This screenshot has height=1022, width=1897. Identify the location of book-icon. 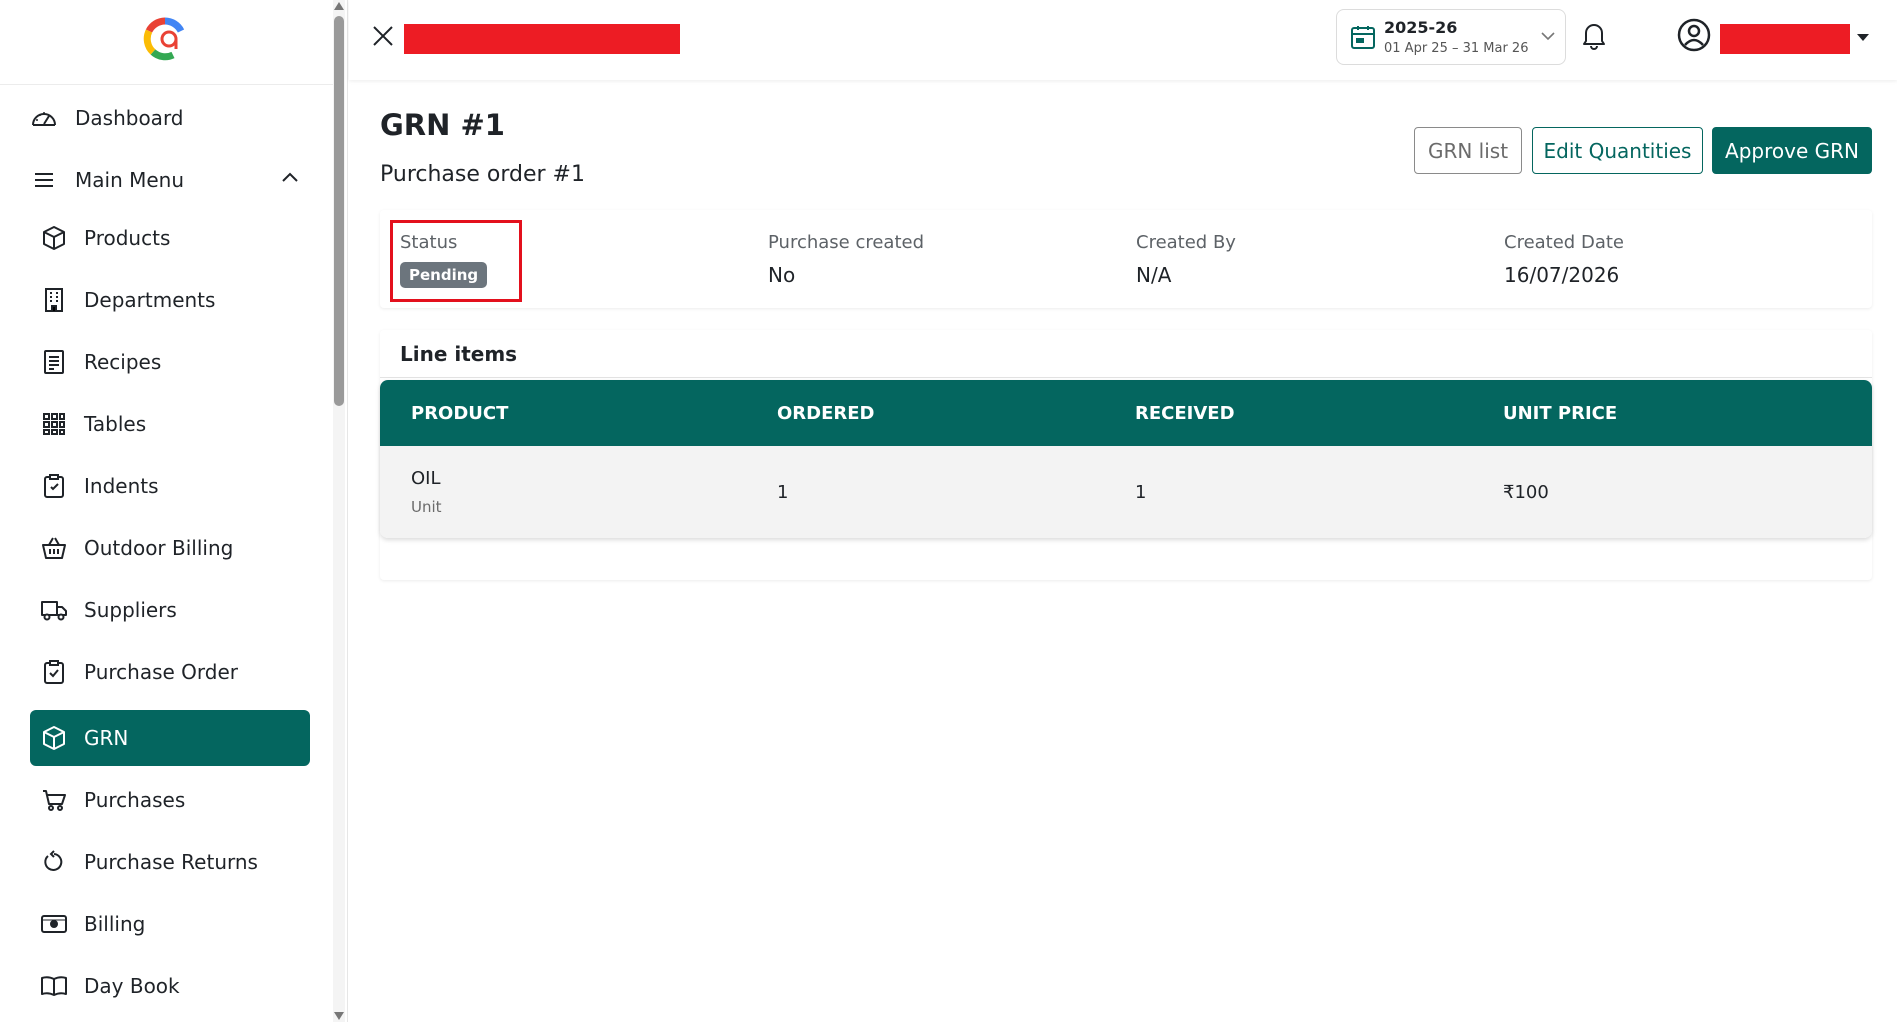
(54, 986).